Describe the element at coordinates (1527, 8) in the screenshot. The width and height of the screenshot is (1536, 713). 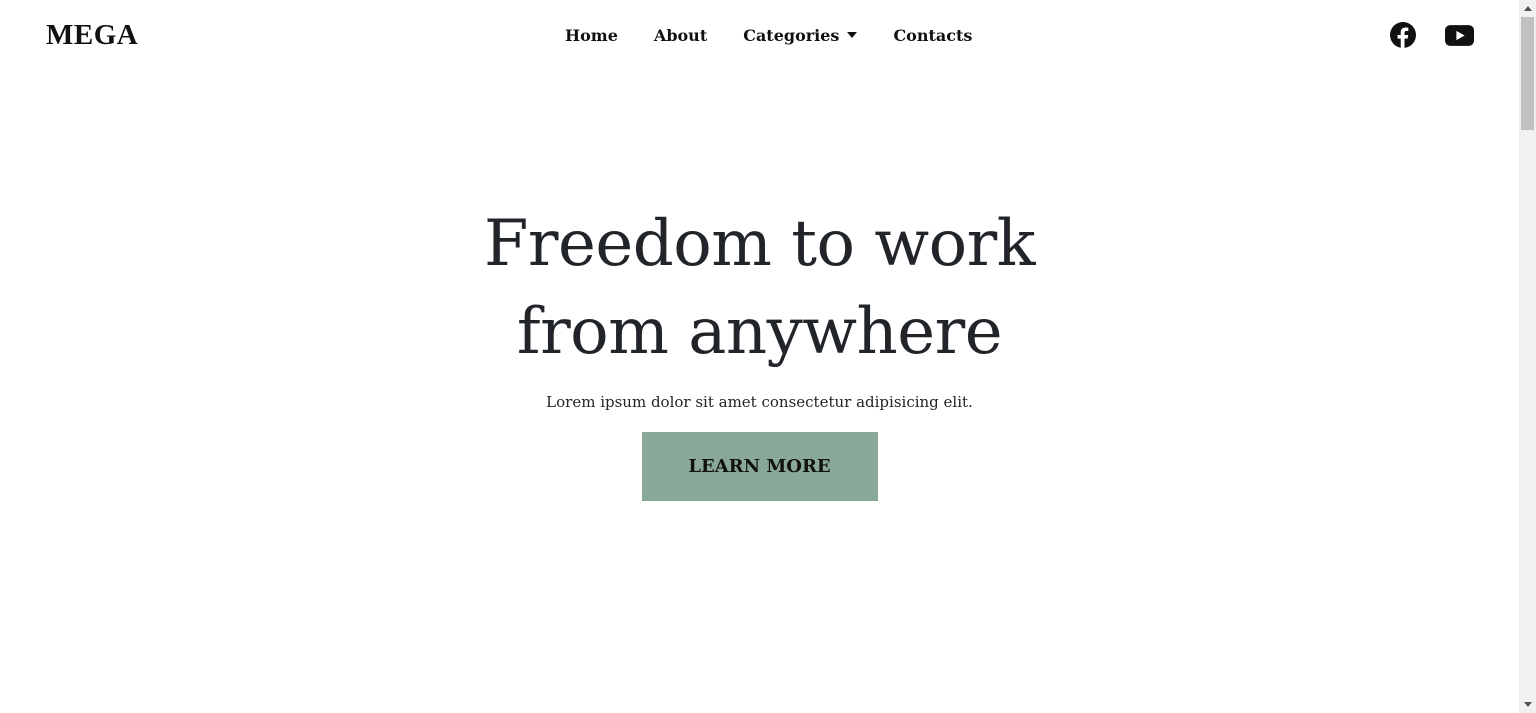
I see `scroll-up-arrow-icon` at that location.